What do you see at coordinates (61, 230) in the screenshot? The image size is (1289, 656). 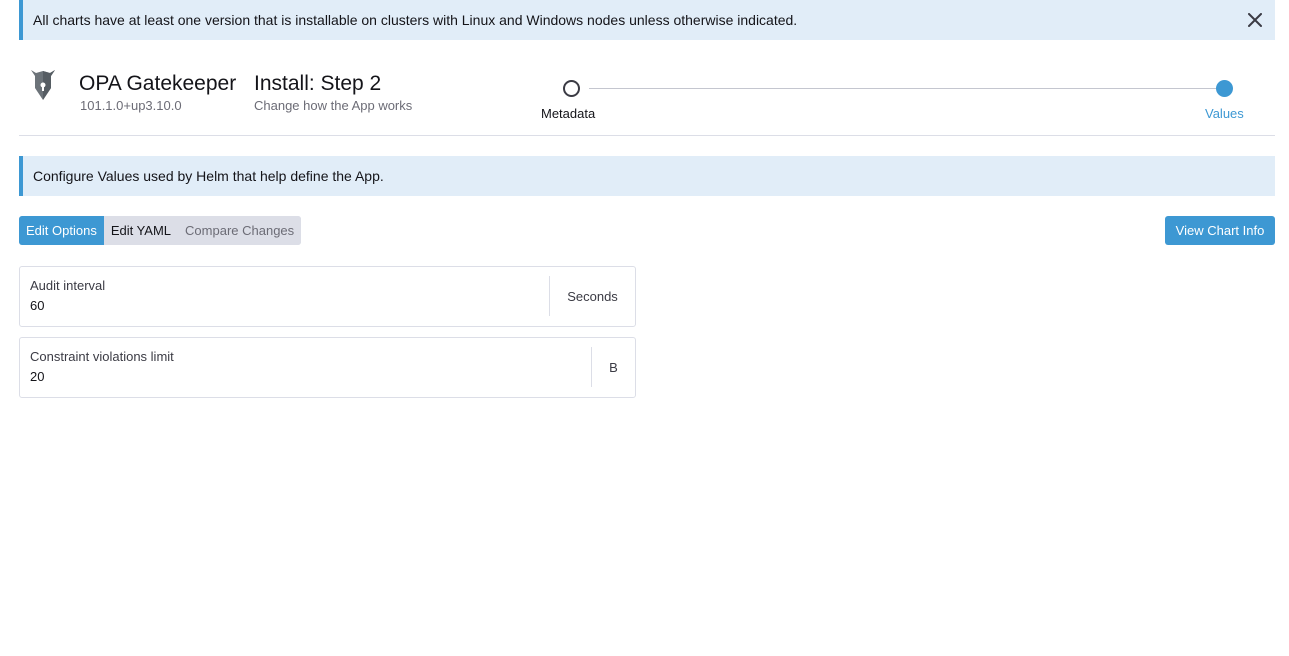 I see `tab-edit-options: Edit Options` at bounding box center [61, 230].